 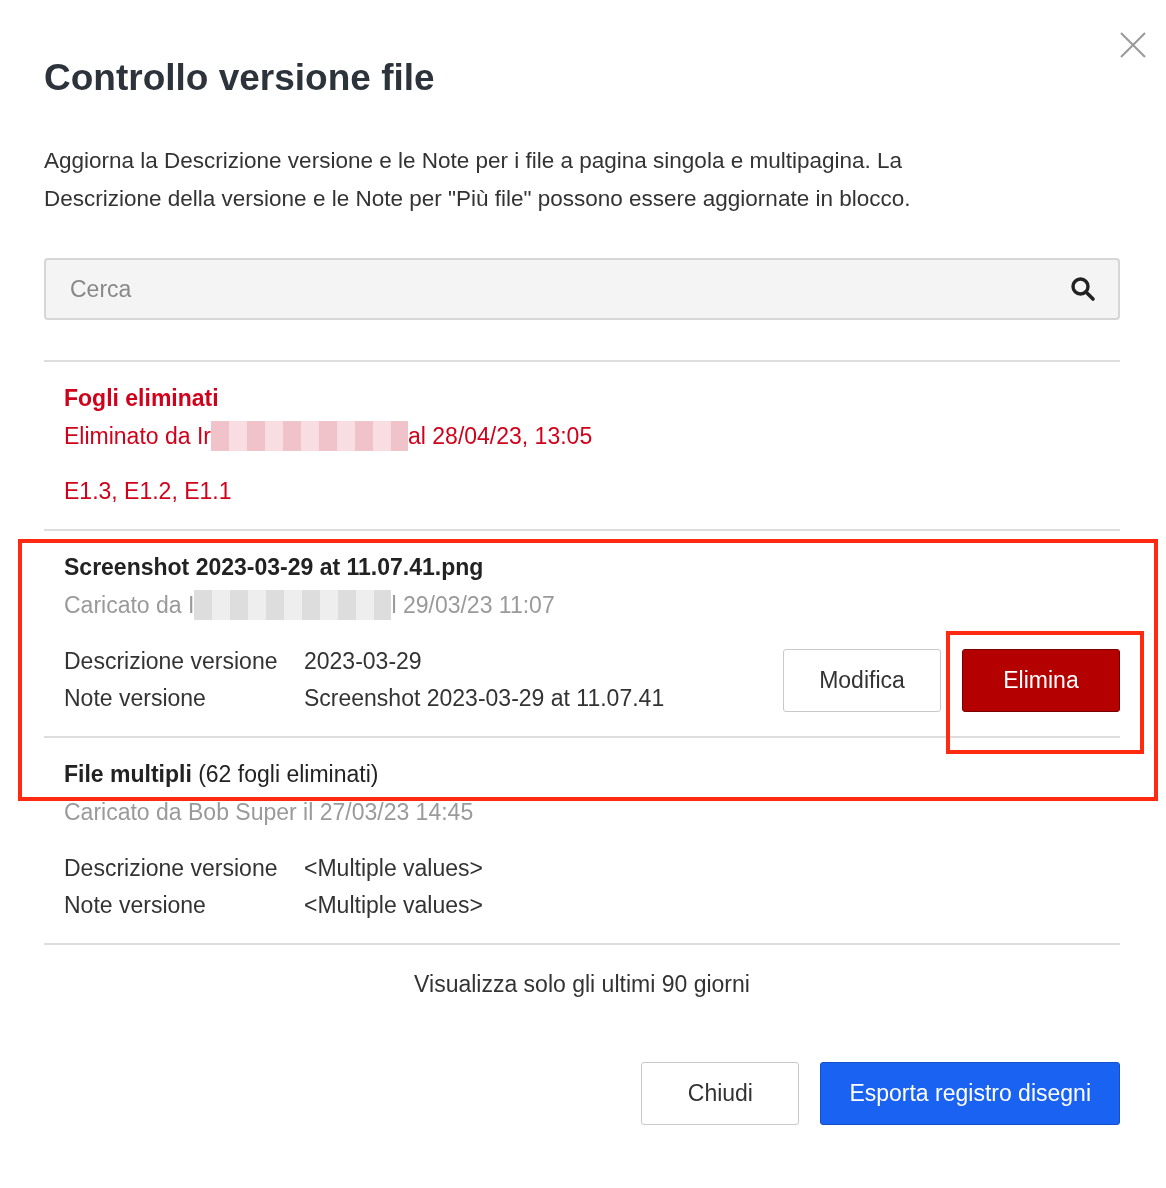 What do you see at coordinates (473, 605) in the screenshot?
I see `meta-text: l 29/03/23 11:07` at bounding box center [473, 605].